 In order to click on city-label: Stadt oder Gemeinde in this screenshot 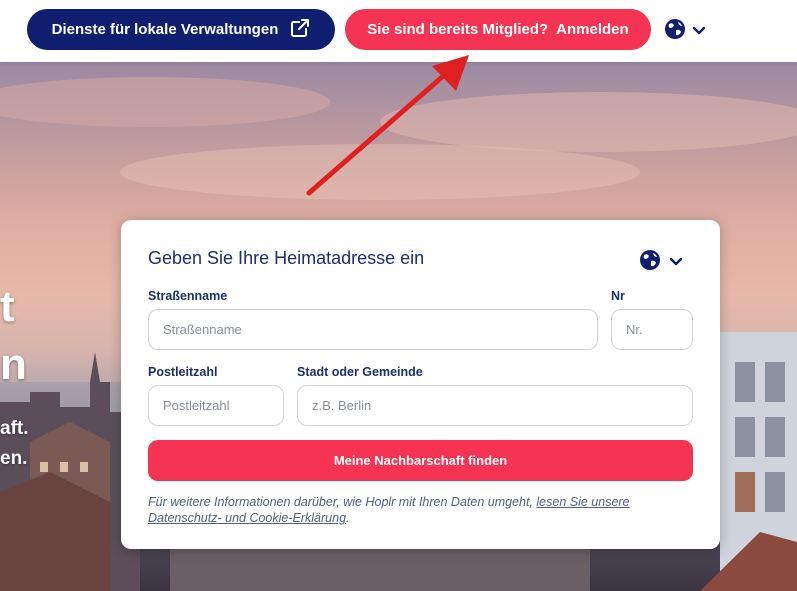, I will do `click(360, 372)`.